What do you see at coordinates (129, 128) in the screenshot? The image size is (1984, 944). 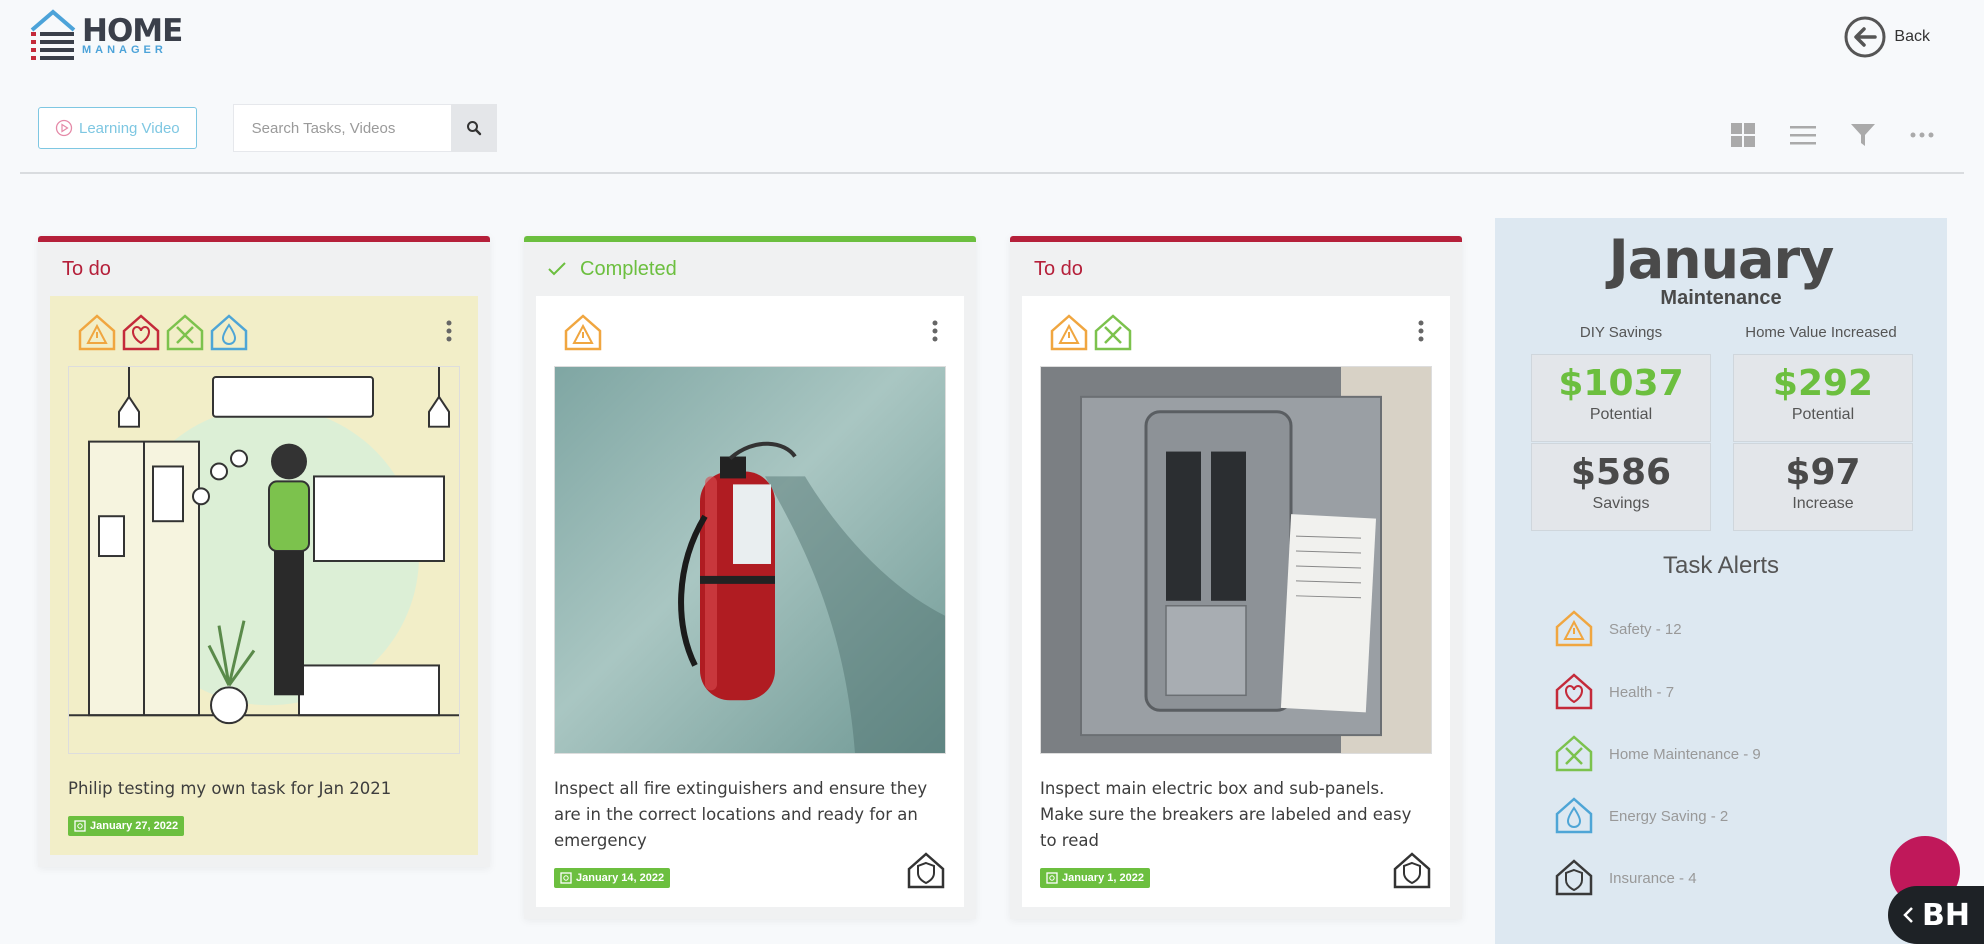 I see `learning-video-label: Learning Video` at bounding box center [129, 128].